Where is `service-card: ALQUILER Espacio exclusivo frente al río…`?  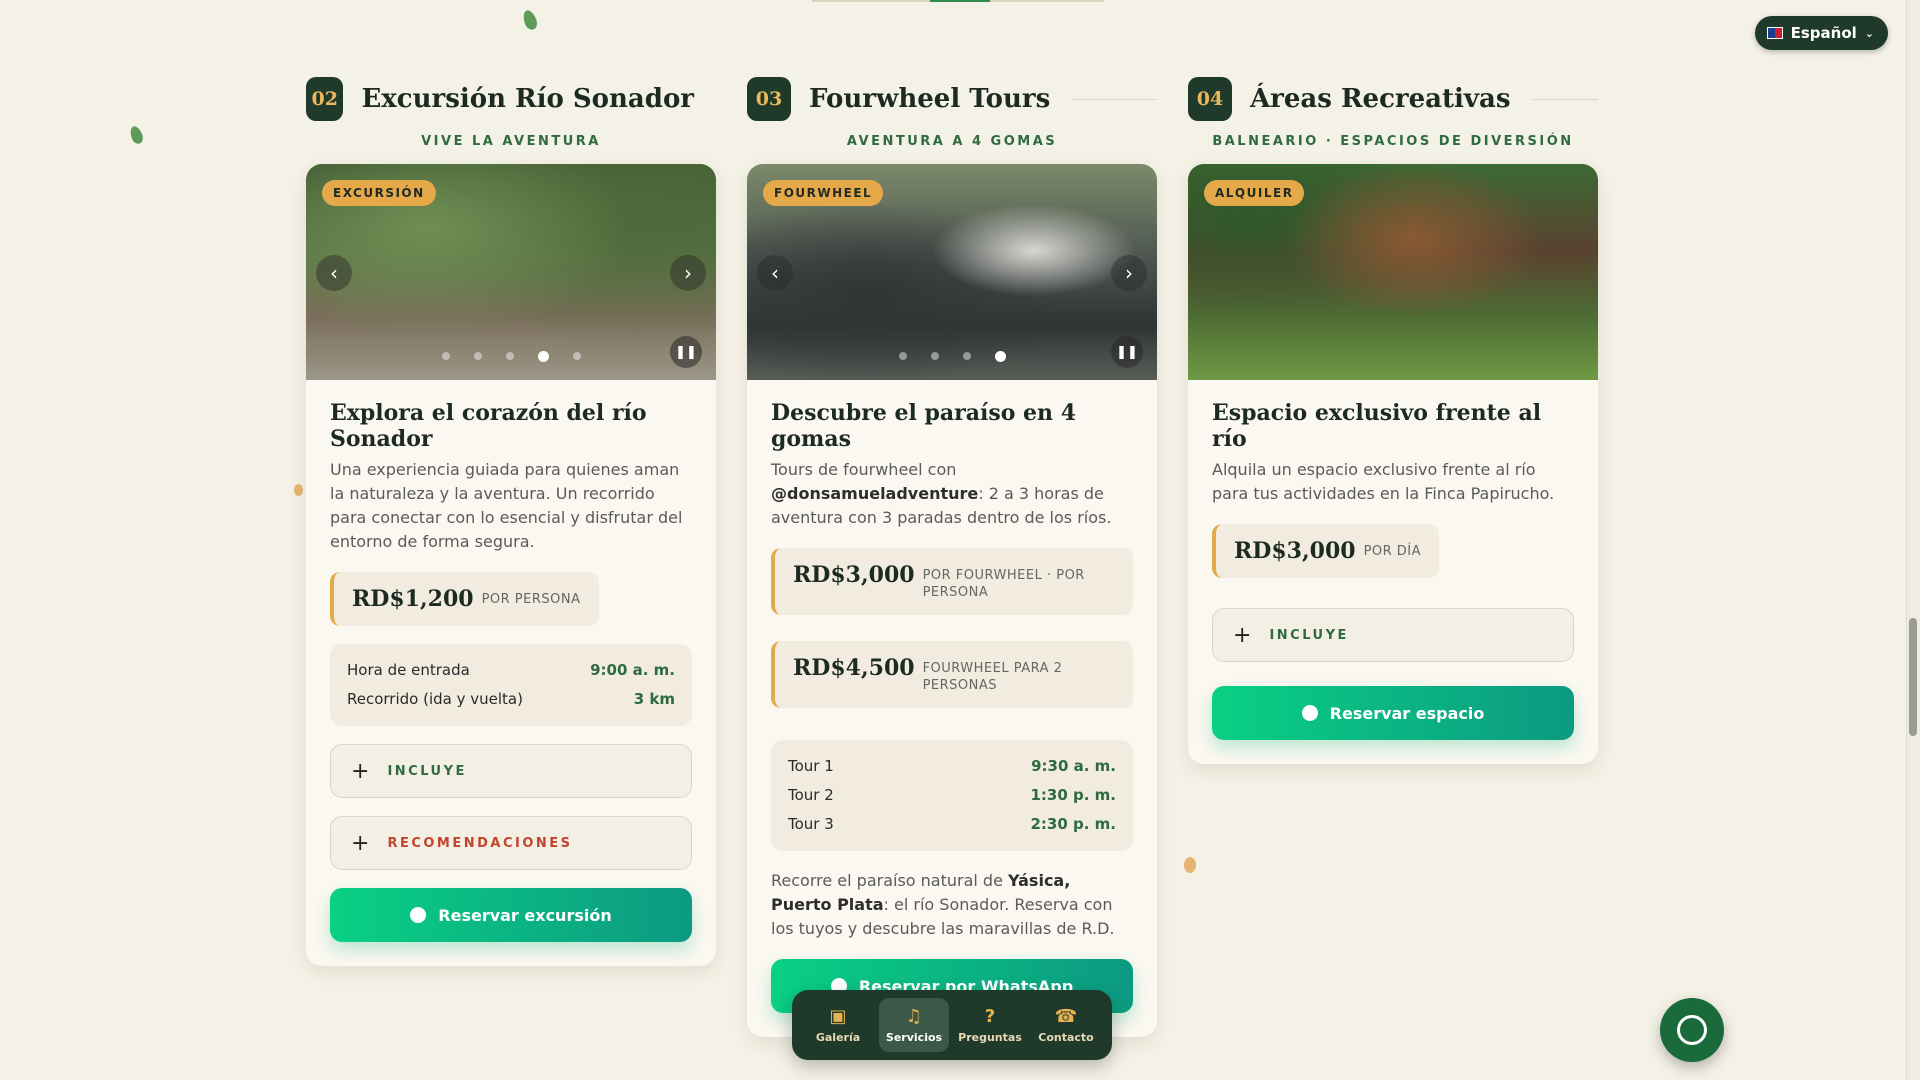 service-card: ALQUILER Espacio exclusivo frente al río… is located at coordinates (1393, 464).